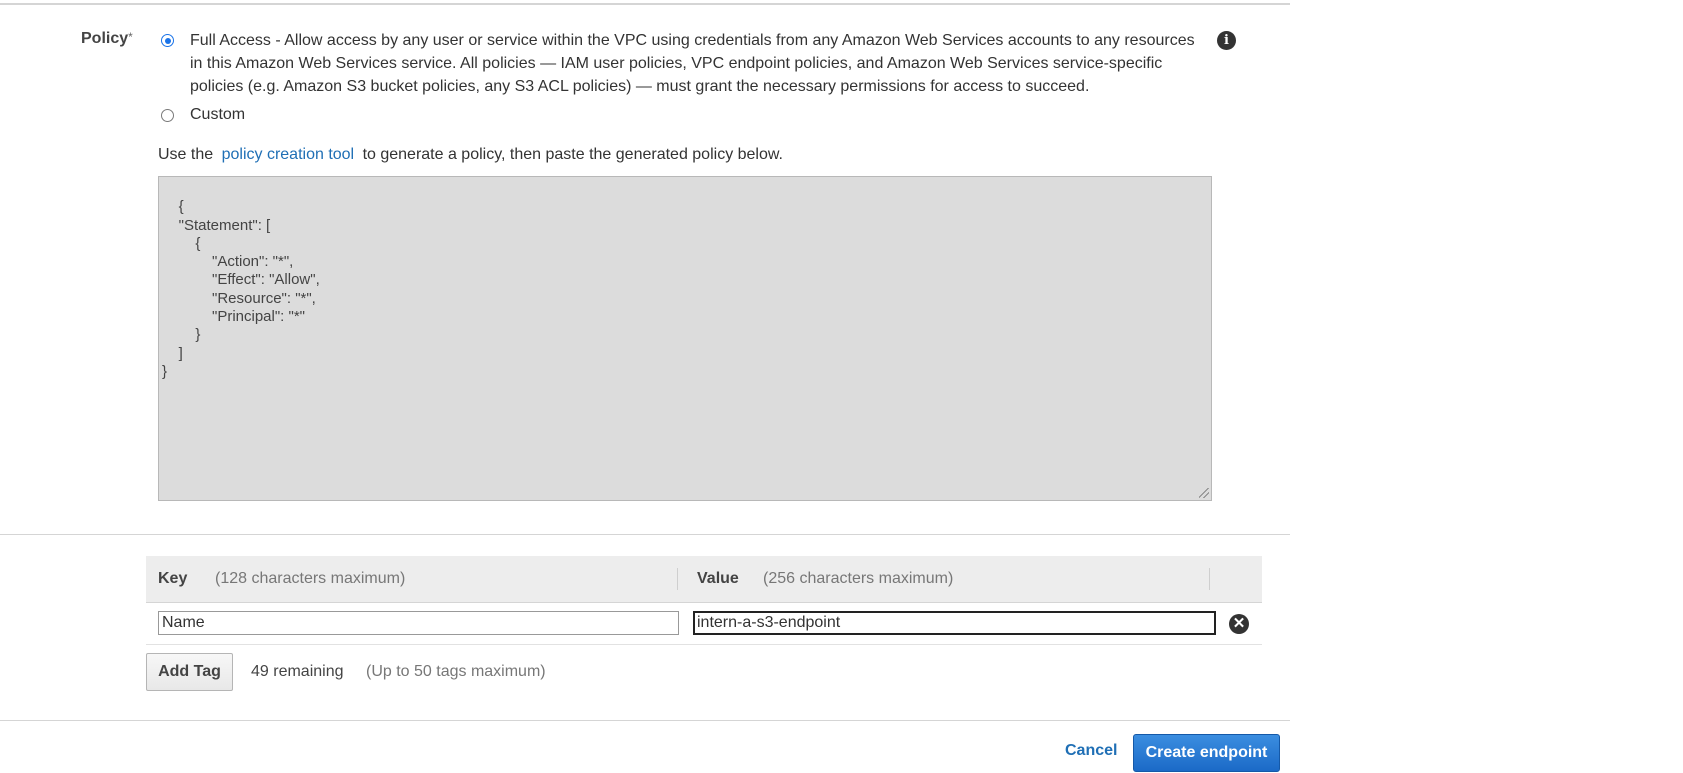 This screenshot has height=773, width=1683. What do you see at coordinates (645, 534) in the screenshot?
I see `section-divider` at bounding box center [645, 534].